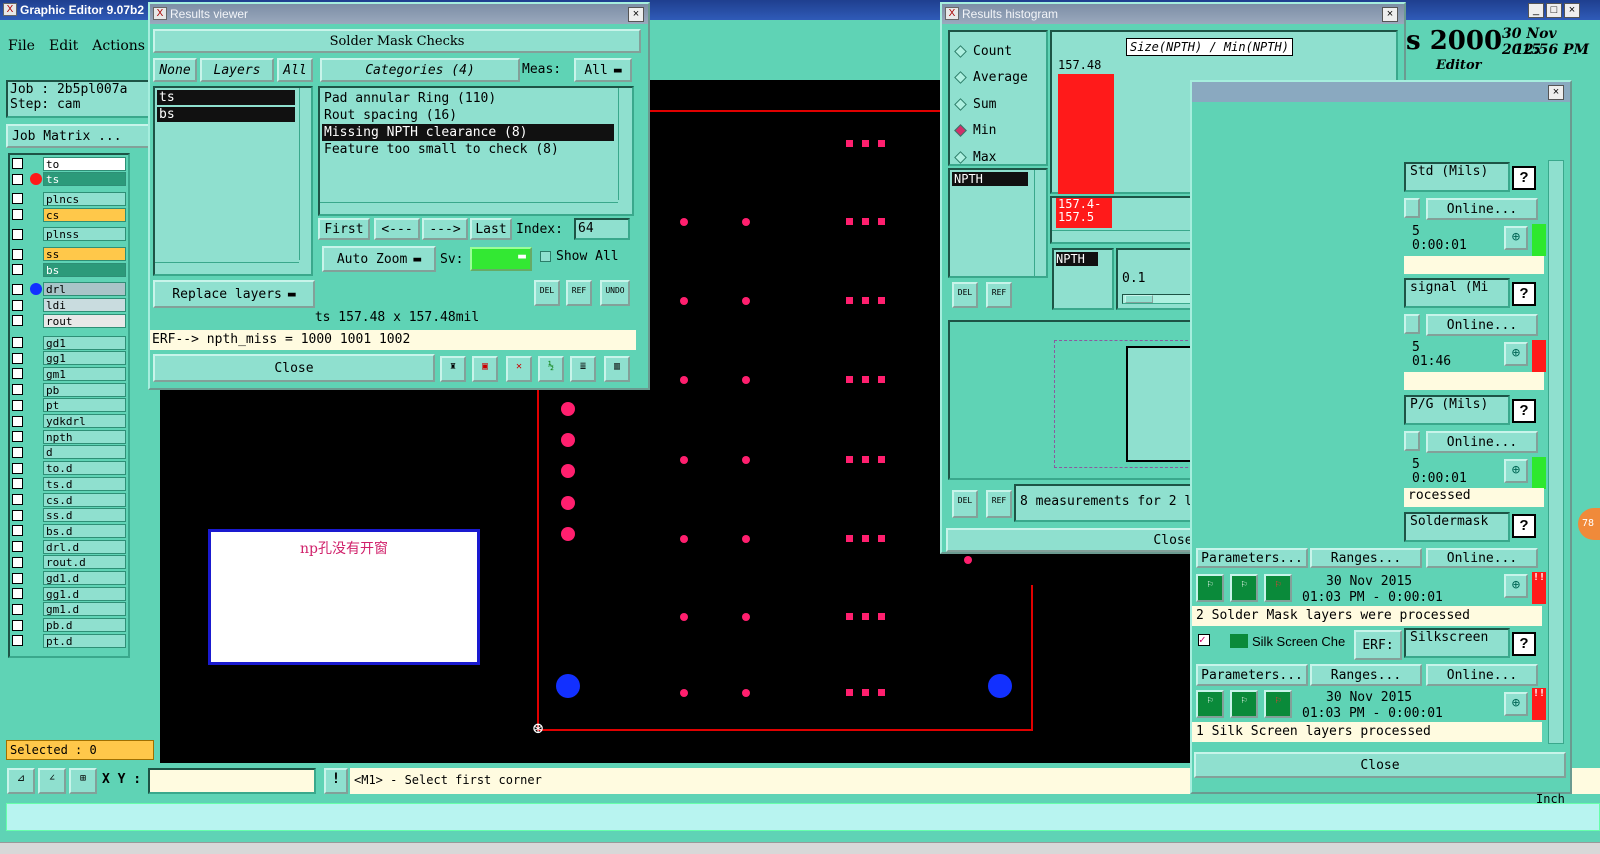 Image resolution: width=1600 pixels, height=854 pixels. What do you see at coordinates (1457, 410) in the screenshot?
I see `check-field: P/G (Mils)` at bounding box center [1457, 410].